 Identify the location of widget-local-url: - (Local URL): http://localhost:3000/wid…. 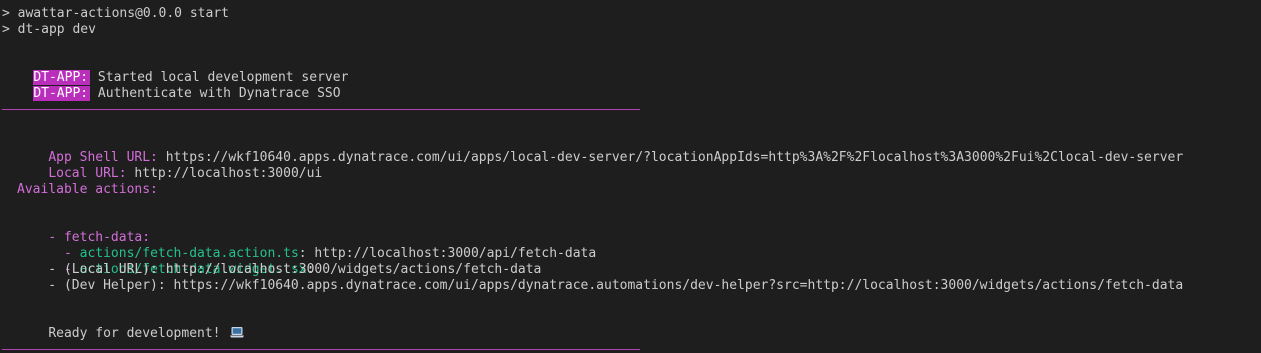
(279, 270).